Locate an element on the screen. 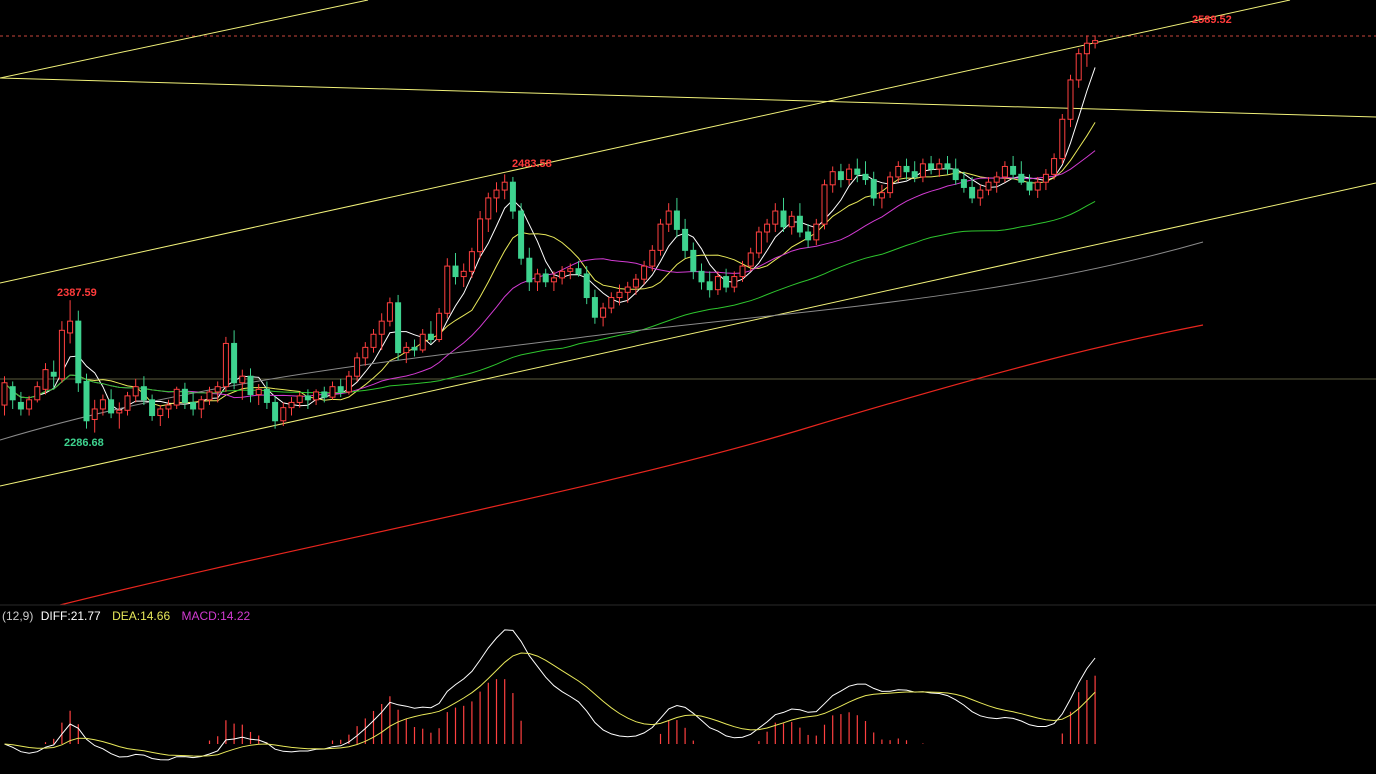 The height and width of the screenshot is (774, 1376). trend-line-resistance is located at coordinates (688, 97).